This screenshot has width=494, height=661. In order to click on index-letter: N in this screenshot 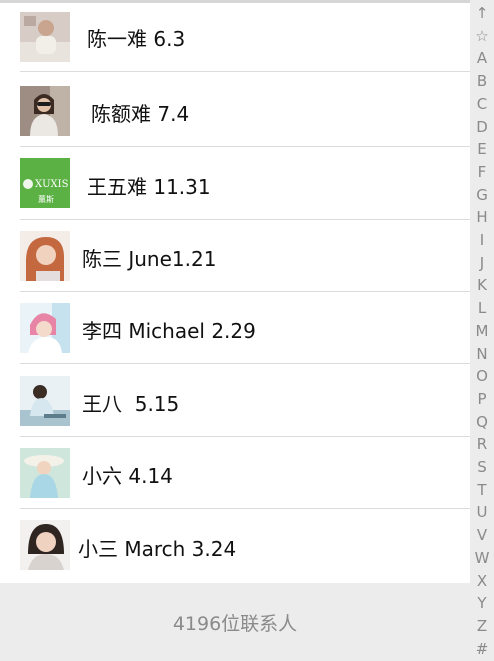, I will do `click(482, 354)`.